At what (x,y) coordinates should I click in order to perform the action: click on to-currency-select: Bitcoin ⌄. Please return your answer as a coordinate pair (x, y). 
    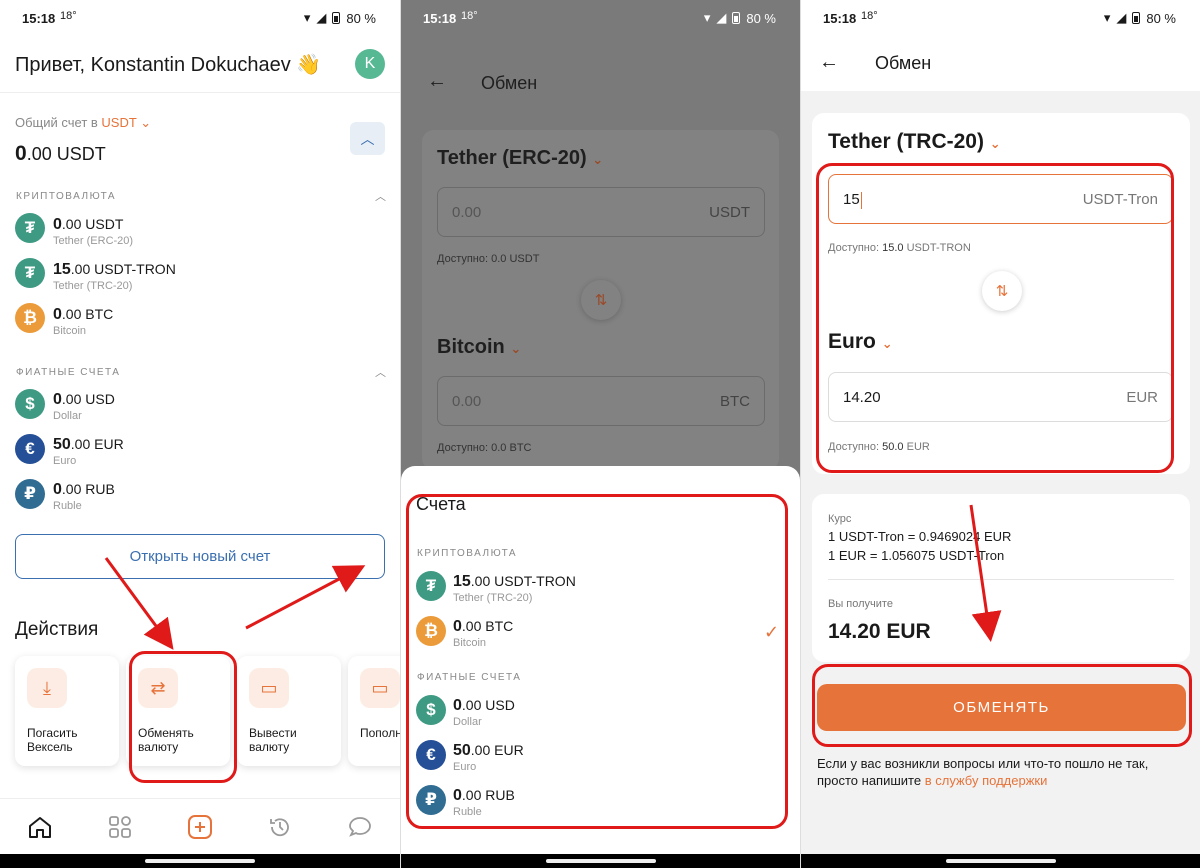
    Looking at the image, I should click on (479, 347).